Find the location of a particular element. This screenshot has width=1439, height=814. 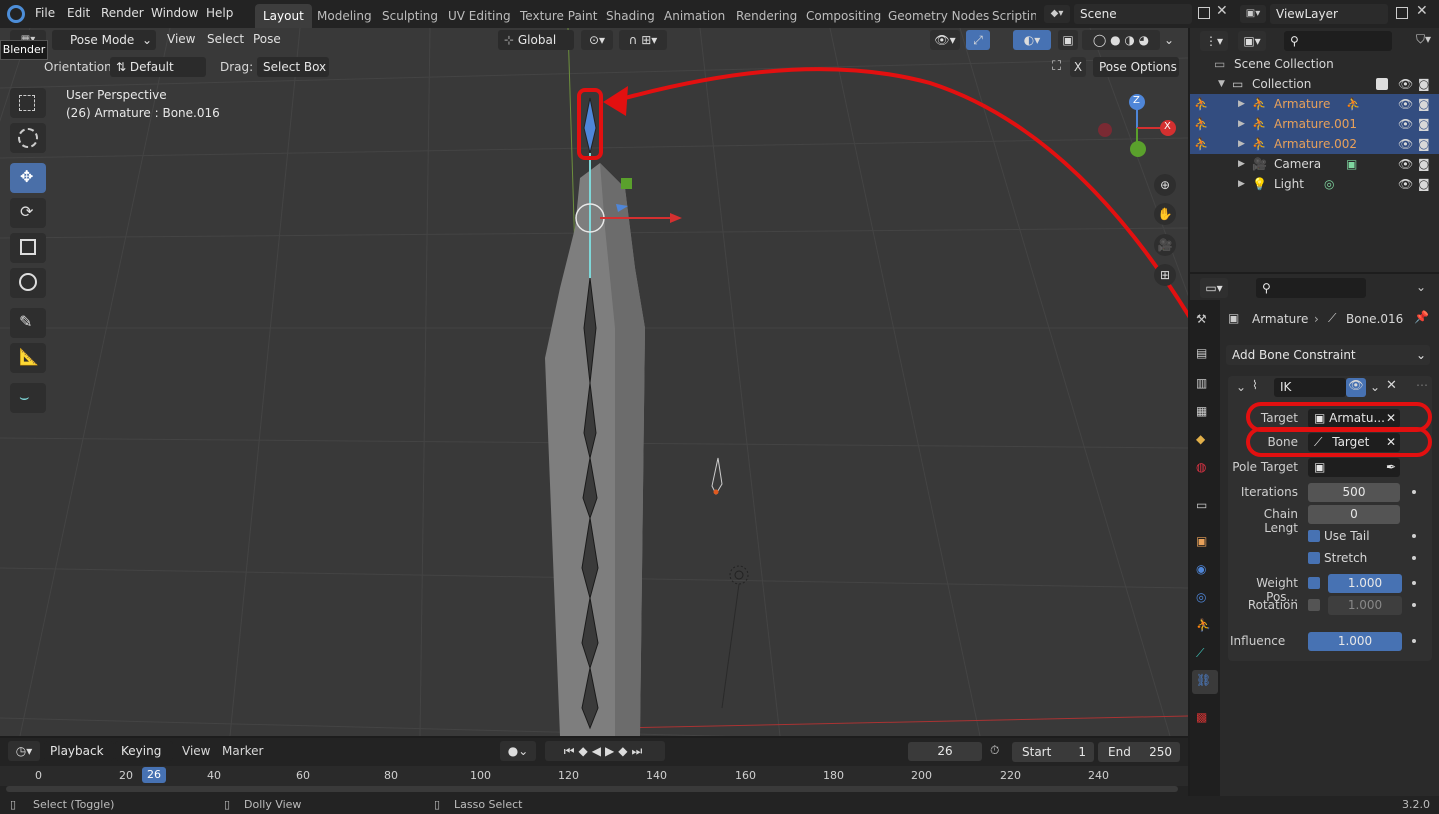

timeline-editor-icon: ◷▾ is located at coordinates (24, 751).